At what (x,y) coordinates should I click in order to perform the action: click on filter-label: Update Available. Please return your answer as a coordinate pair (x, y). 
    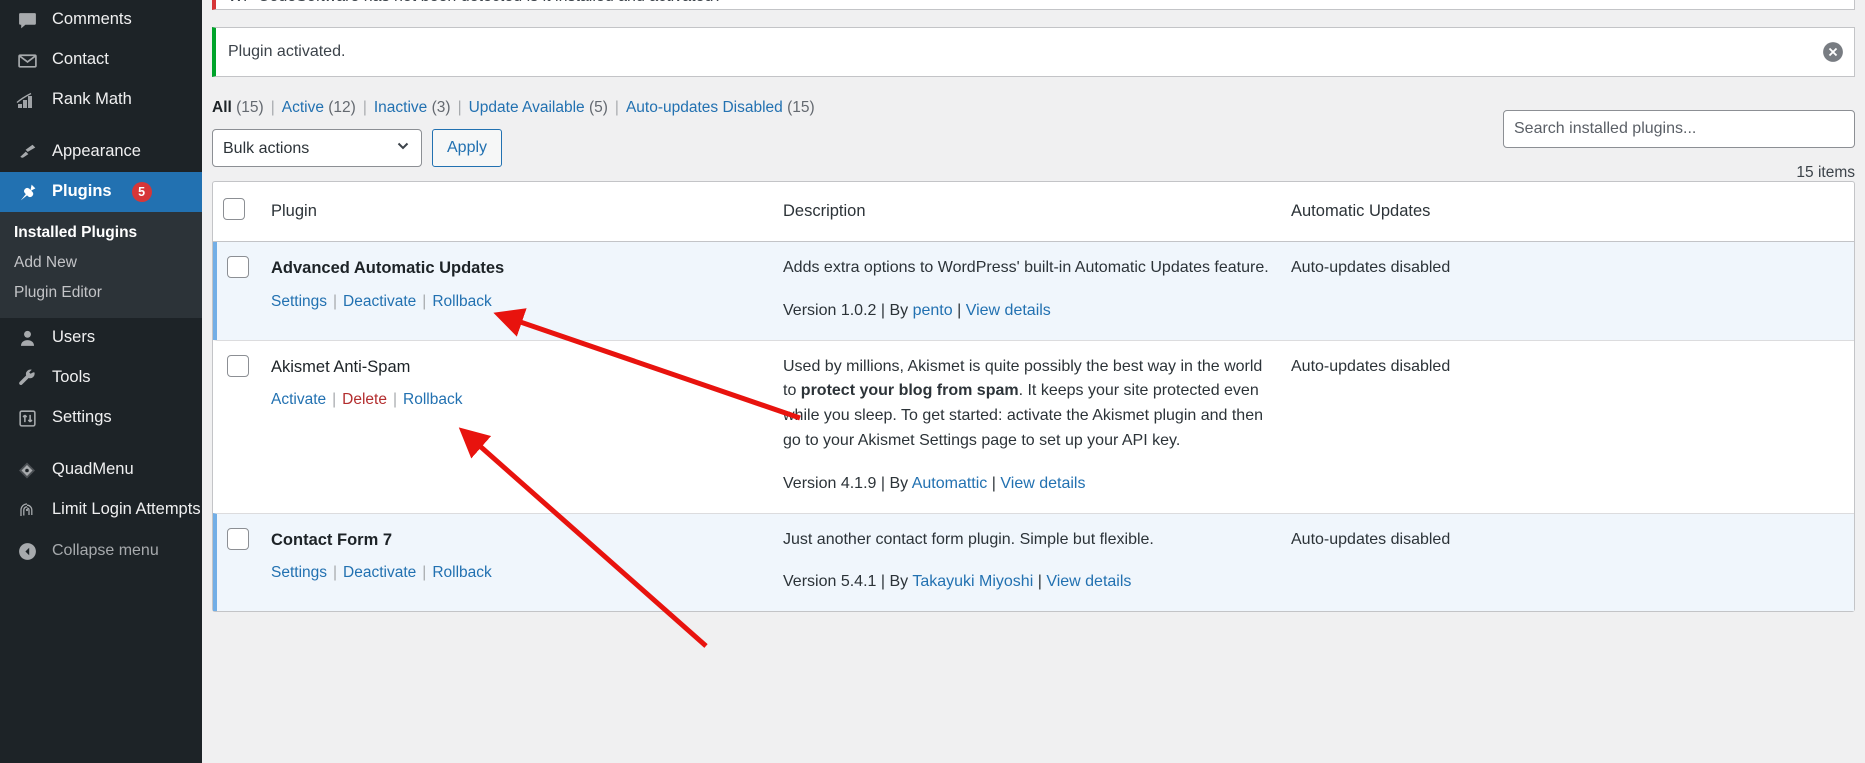
    Looking at the image, I should click on (527, 107).